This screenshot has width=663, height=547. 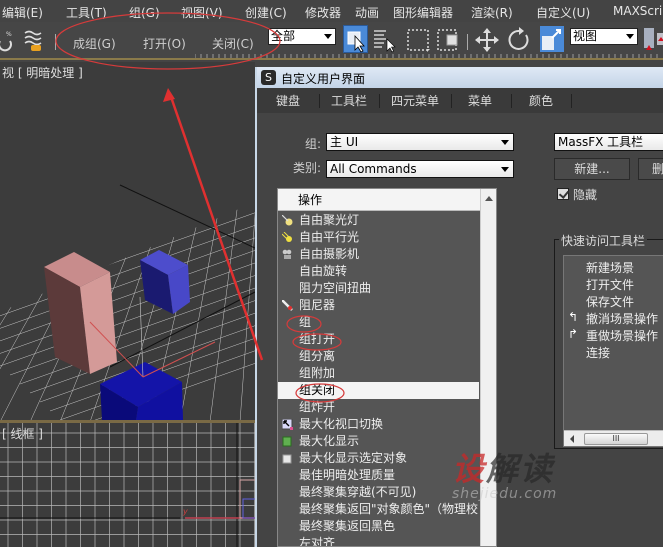 I want to click on quick-access-legend: 快速访问工具栏, so click(x=603, y=240).